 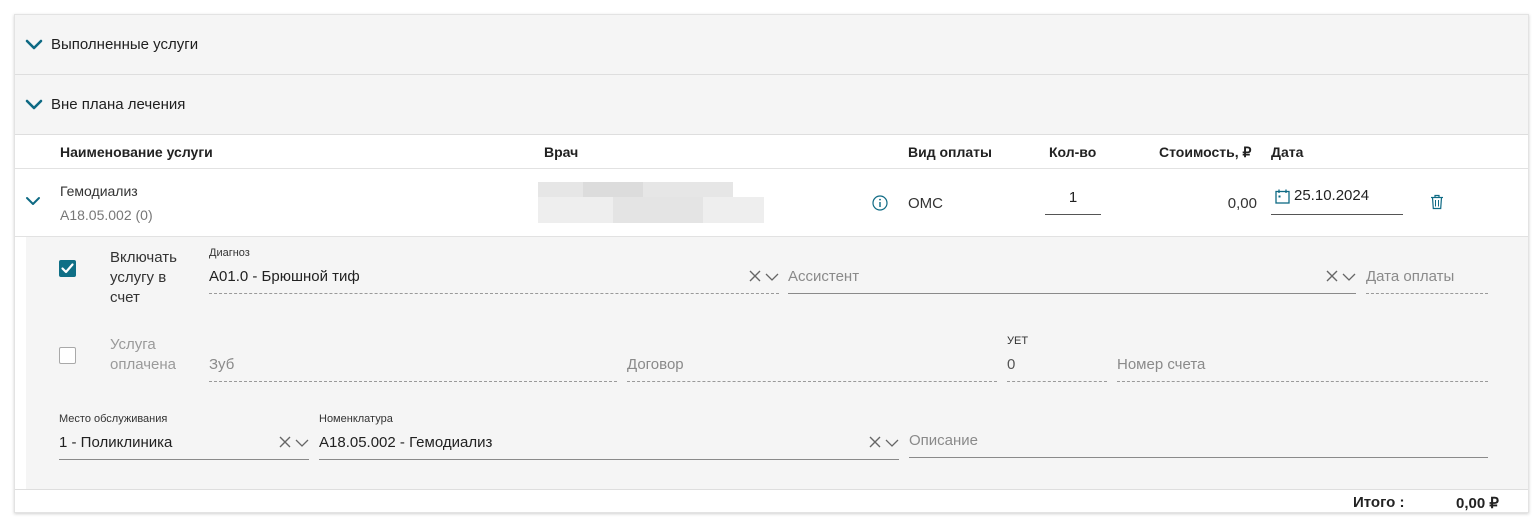 What do you see at coordinates (33, 201) in the screenshot?
I see `row-expand-chevron-icon` at bounding box center [33, 201].